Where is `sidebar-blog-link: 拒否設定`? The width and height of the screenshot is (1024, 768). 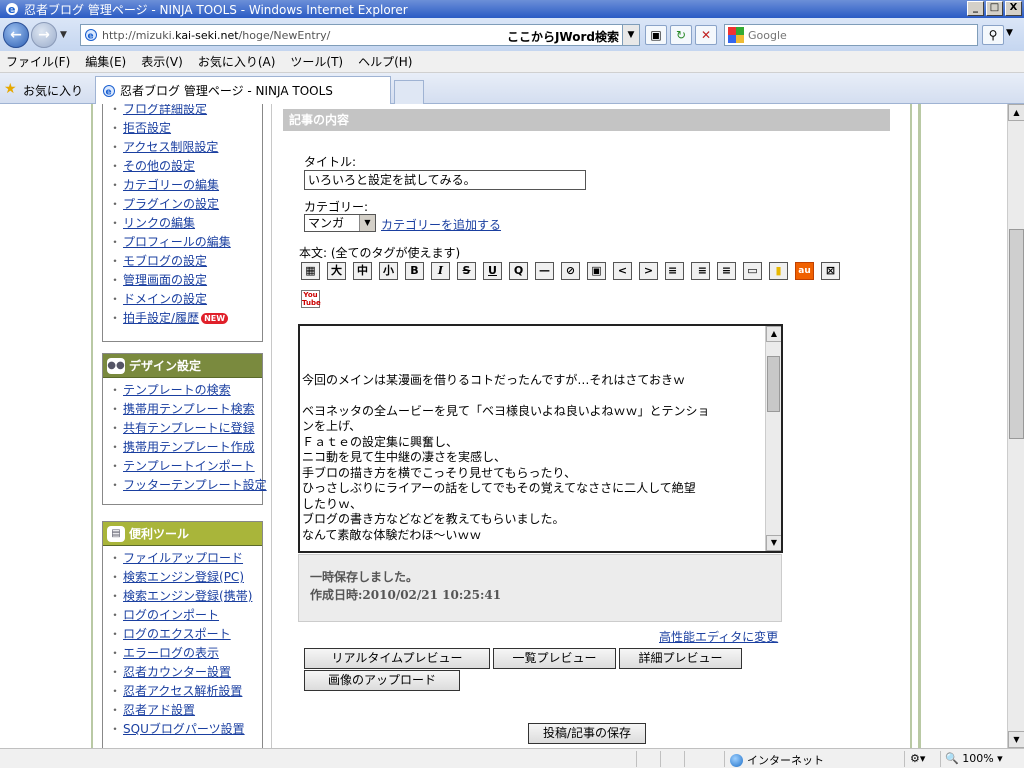 sidebar-blog-link: 拒否設定 is located at coordinates (147, 128).